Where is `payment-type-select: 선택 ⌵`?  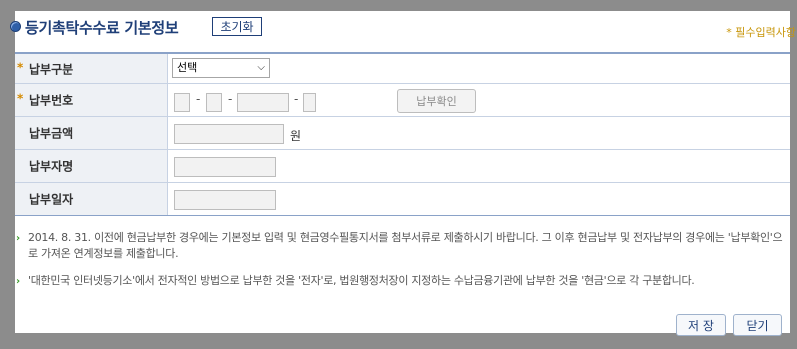
payment-type-select: 선택 ⌵ is located at coordinates (221, 68).